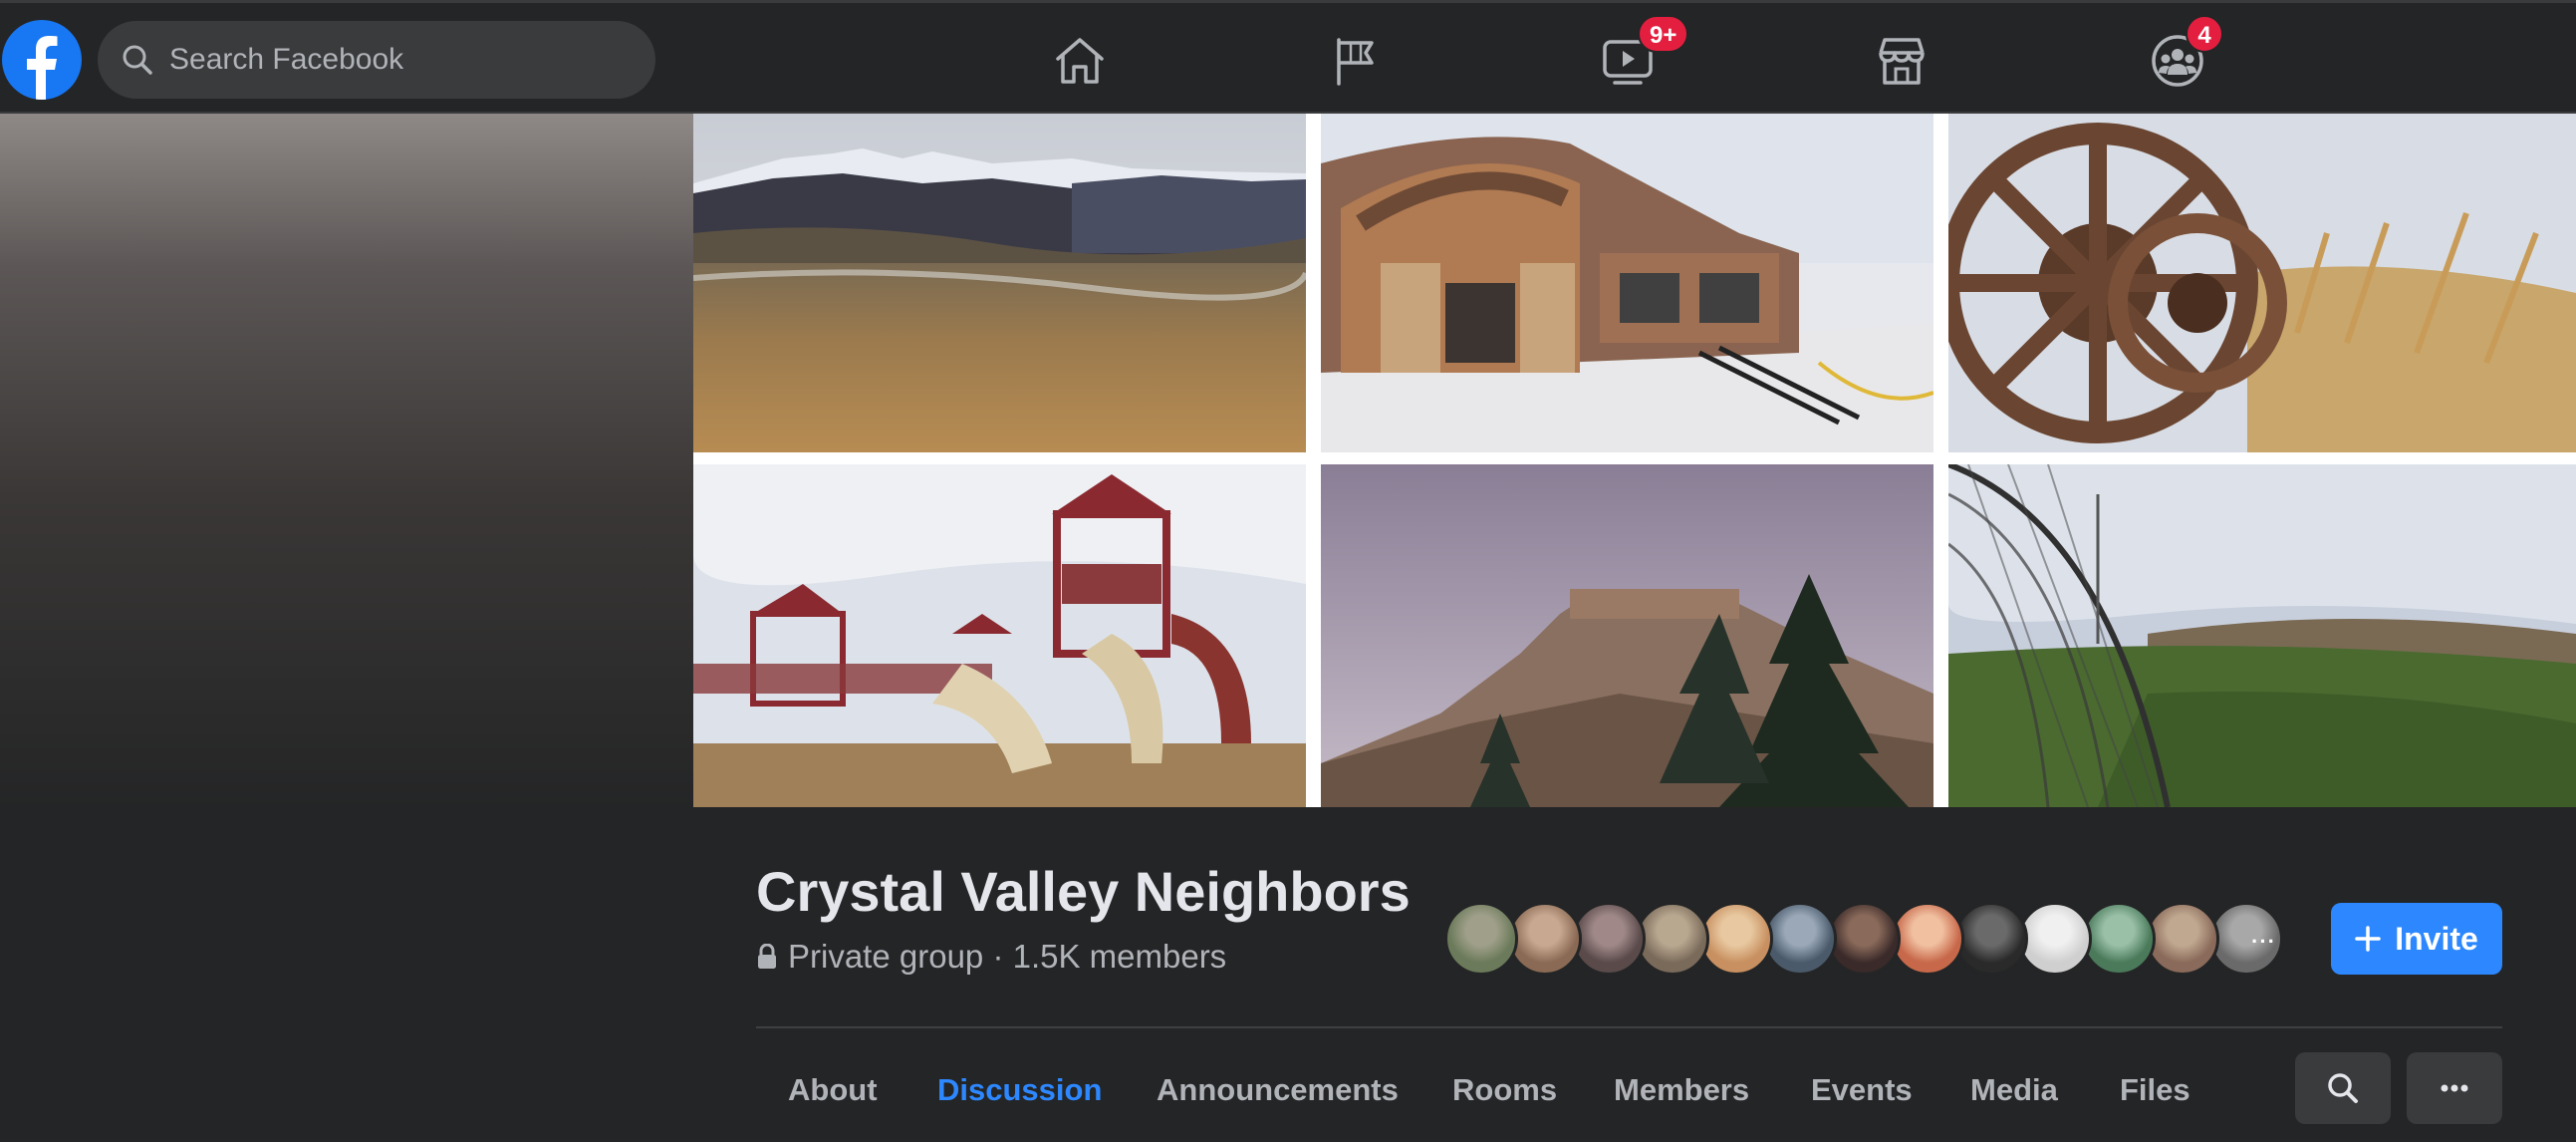 This screenshot has height=1142, width=2576. What do you see at coordinates (2262, 635) in the screenshot?
I see `sports-field-photo` at bounding box center [2262, 635].